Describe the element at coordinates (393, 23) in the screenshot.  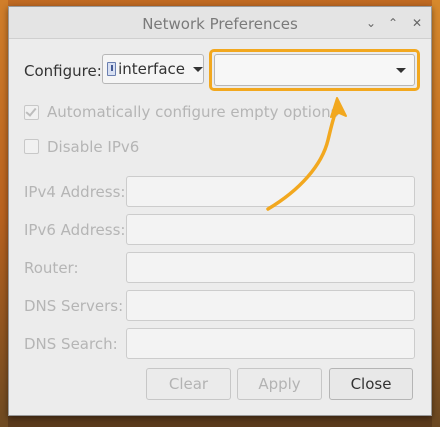
I see `maximize-button: ⌃` at that location.